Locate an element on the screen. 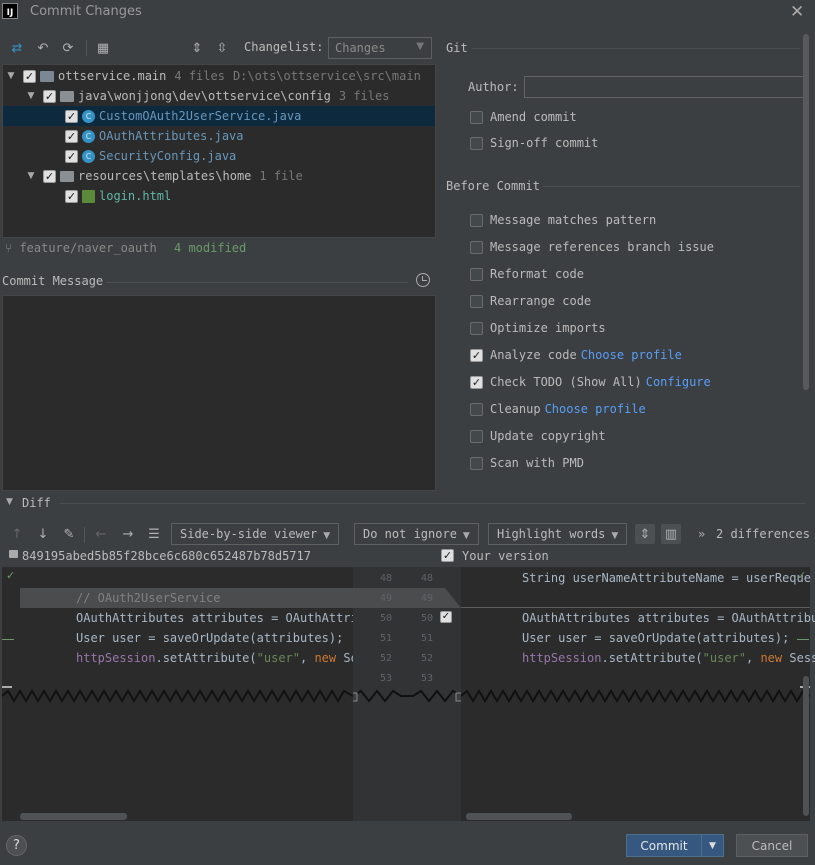 This screenshot has width=815, height=865. author-input is located at coordinates (664, 87).